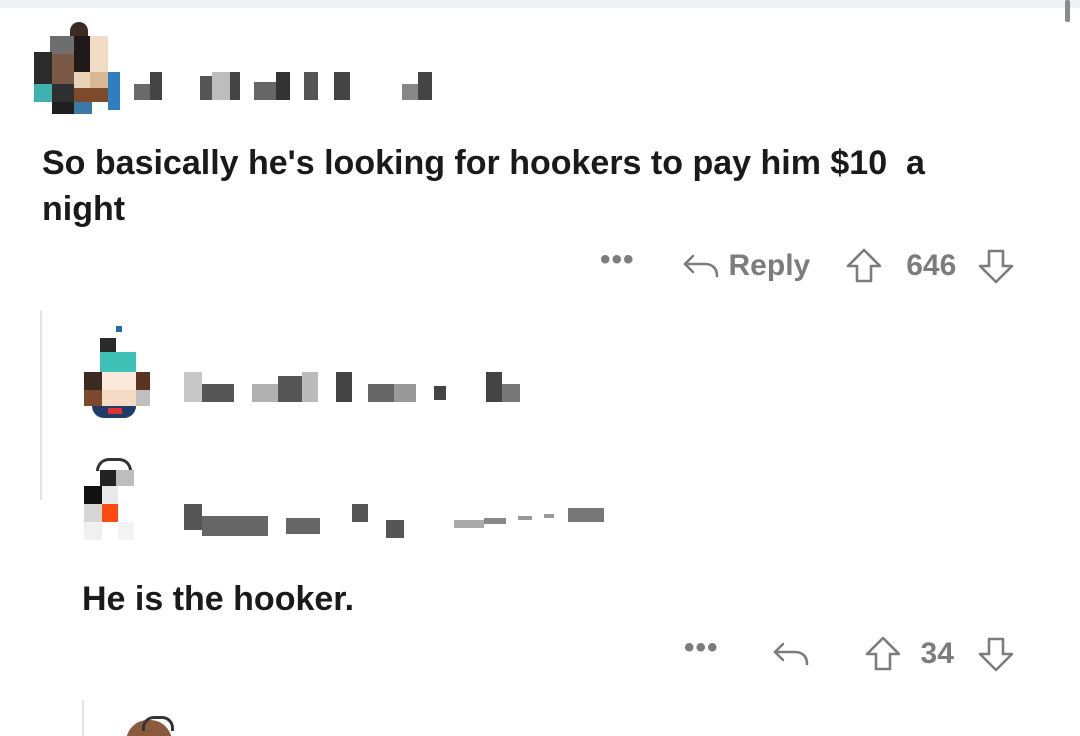  I want to click on comment-body: He is the hooker., so click(218, 599).